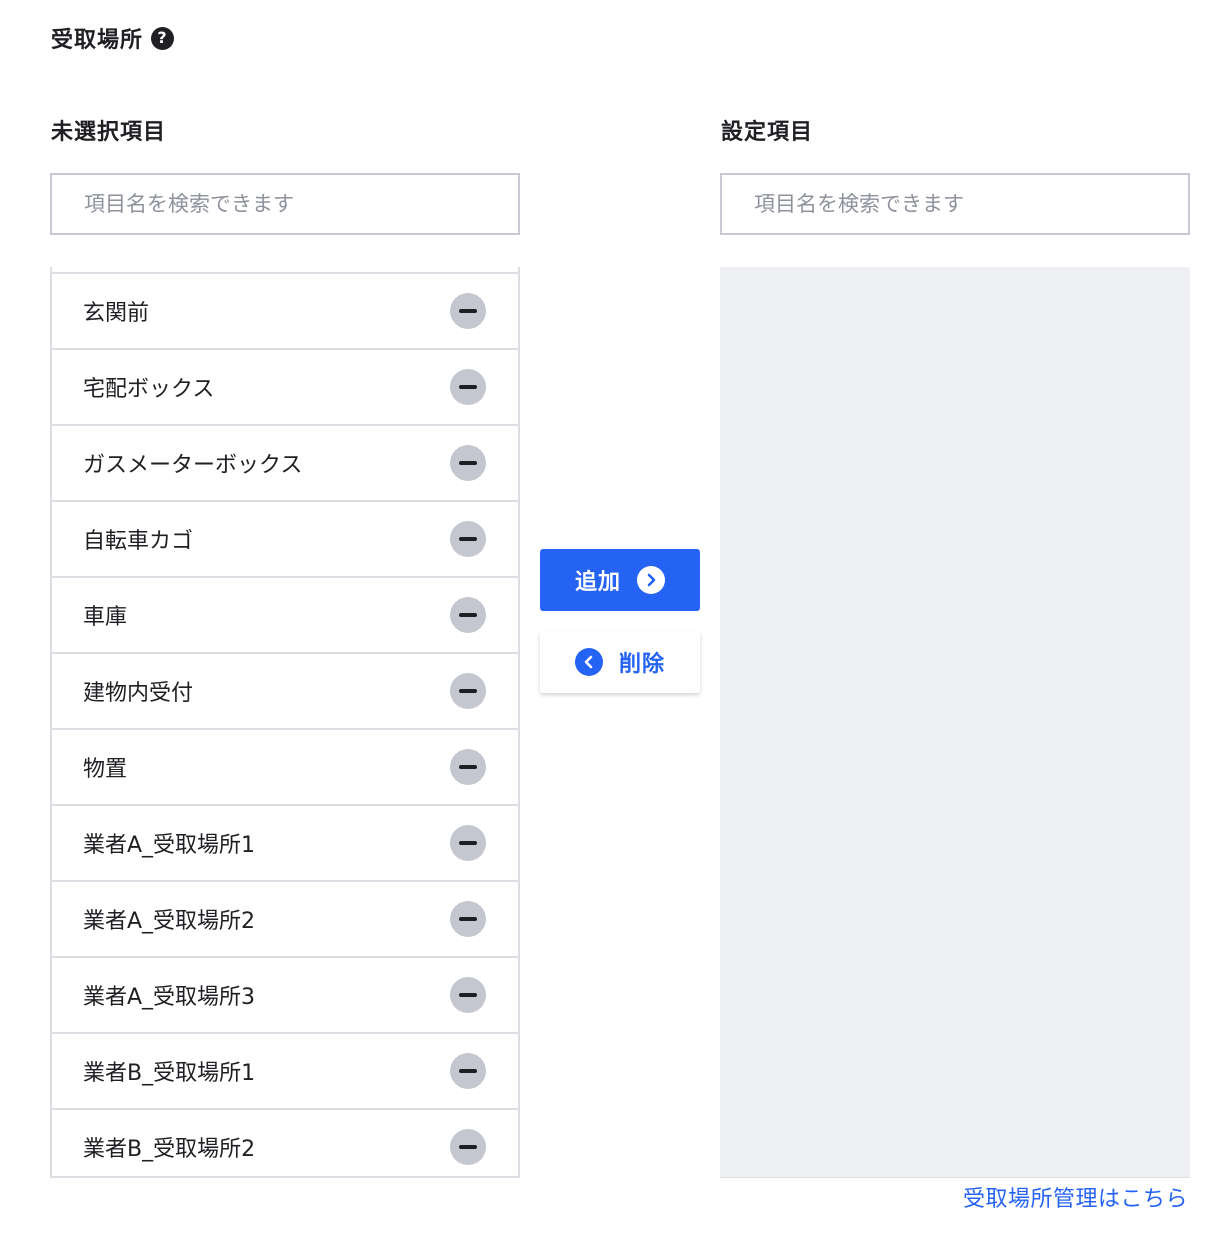 This screenshot has width=1232, height=1236. I want to click on question-circle-icon: ?, so click(163, 38).